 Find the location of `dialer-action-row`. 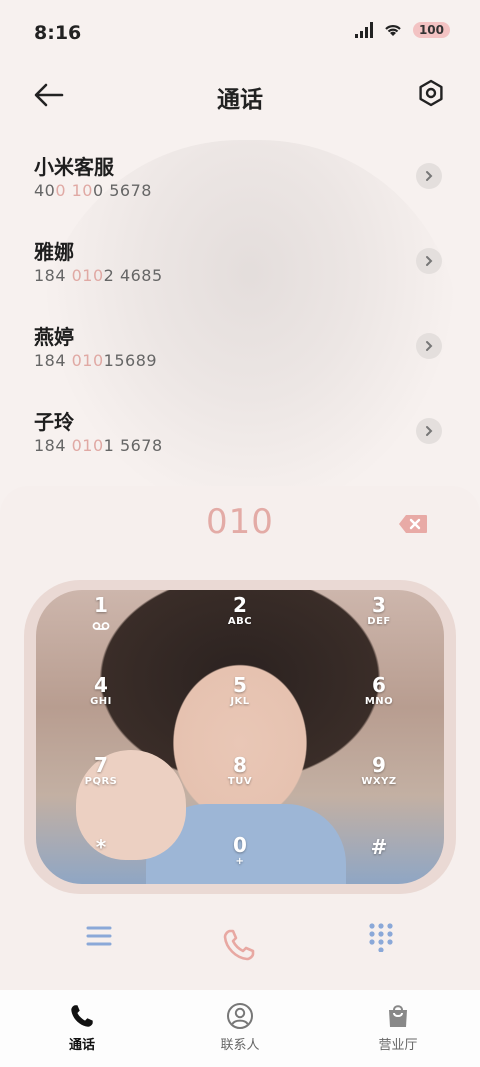

dialer-action-row is located at coordinates (240, 944).